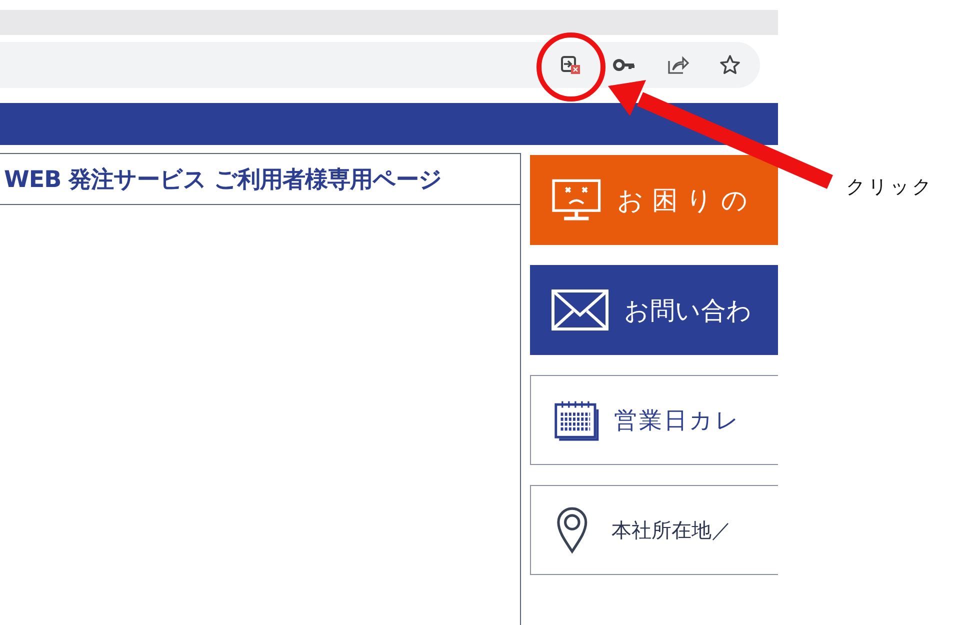  Describe the element at coordinates (654, 310) in the screenshot. I see `side-menu-button: お問い合わ` at that location.